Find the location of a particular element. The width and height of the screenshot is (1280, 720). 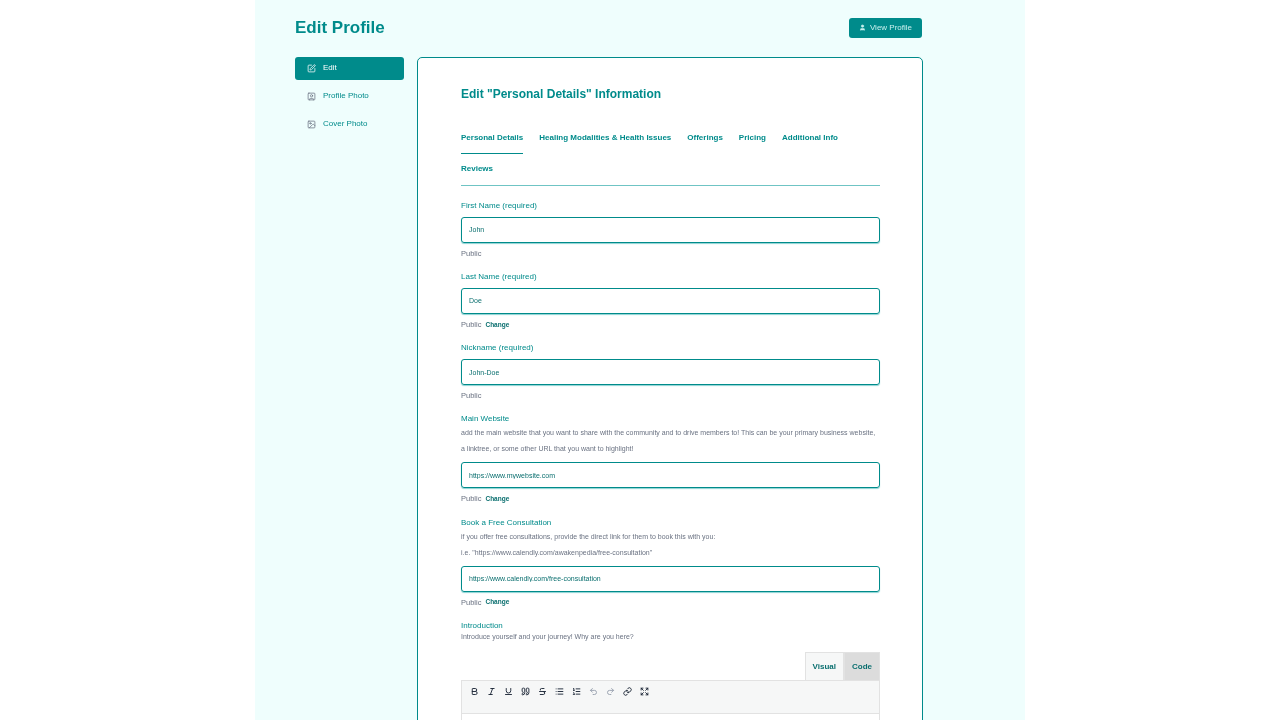

editor-tab: Visual is located at coordinates (824, 666).